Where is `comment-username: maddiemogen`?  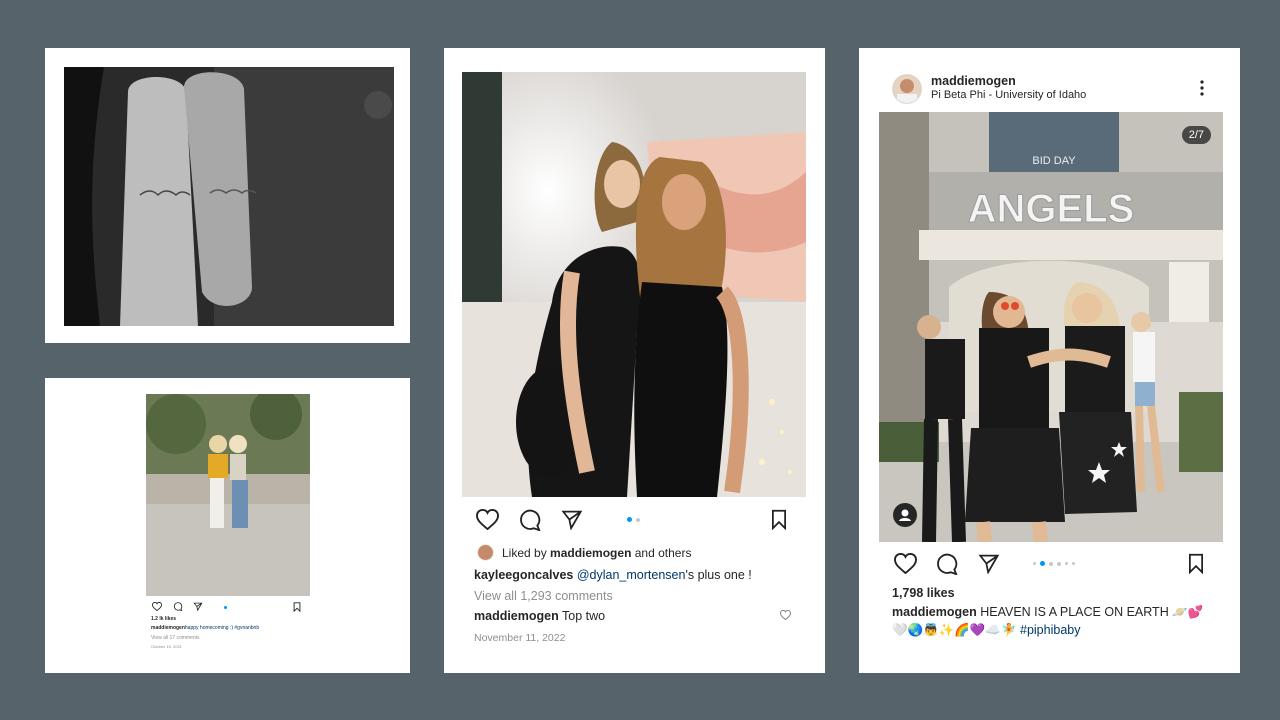
comment-username: maddiemogen is located at coordinates (516, 616).